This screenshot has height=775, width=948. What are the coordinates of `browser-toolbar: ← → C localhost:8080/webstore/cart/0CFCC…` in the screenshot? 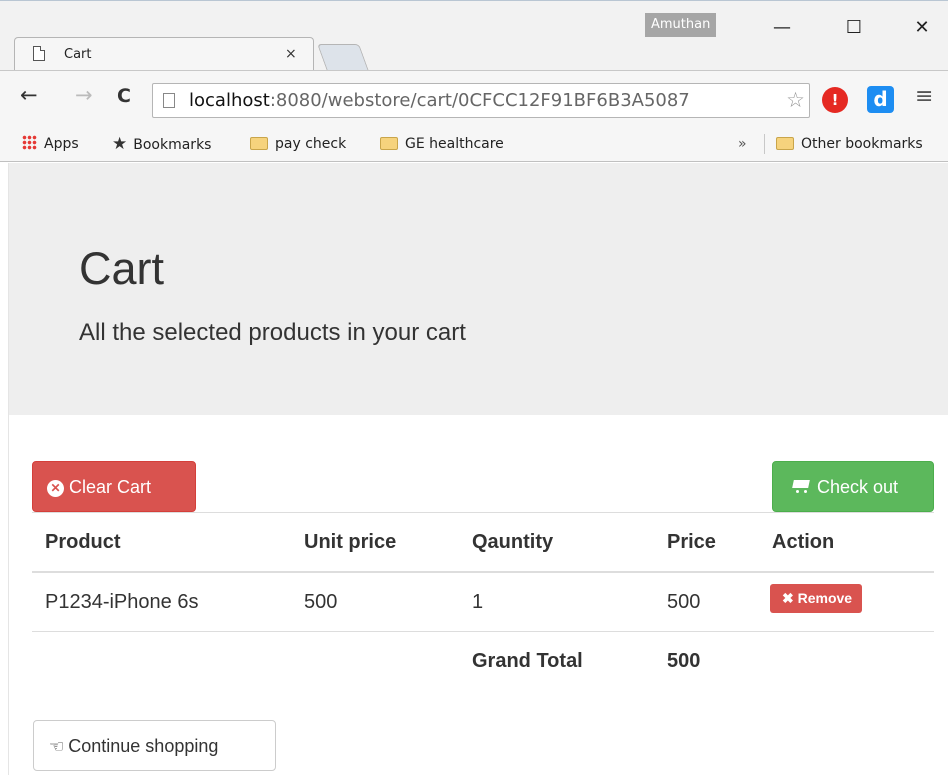 It's located at (474, 98).